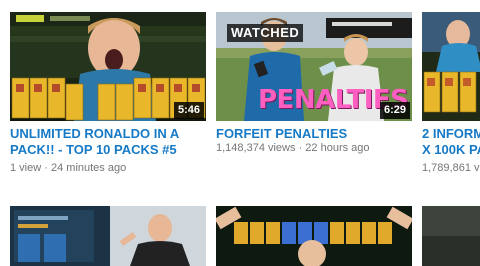  What do you see at coordinates (394, 110) in the screenshot?
I see `video-duration: 6:29` at bounding box center [394, 110].